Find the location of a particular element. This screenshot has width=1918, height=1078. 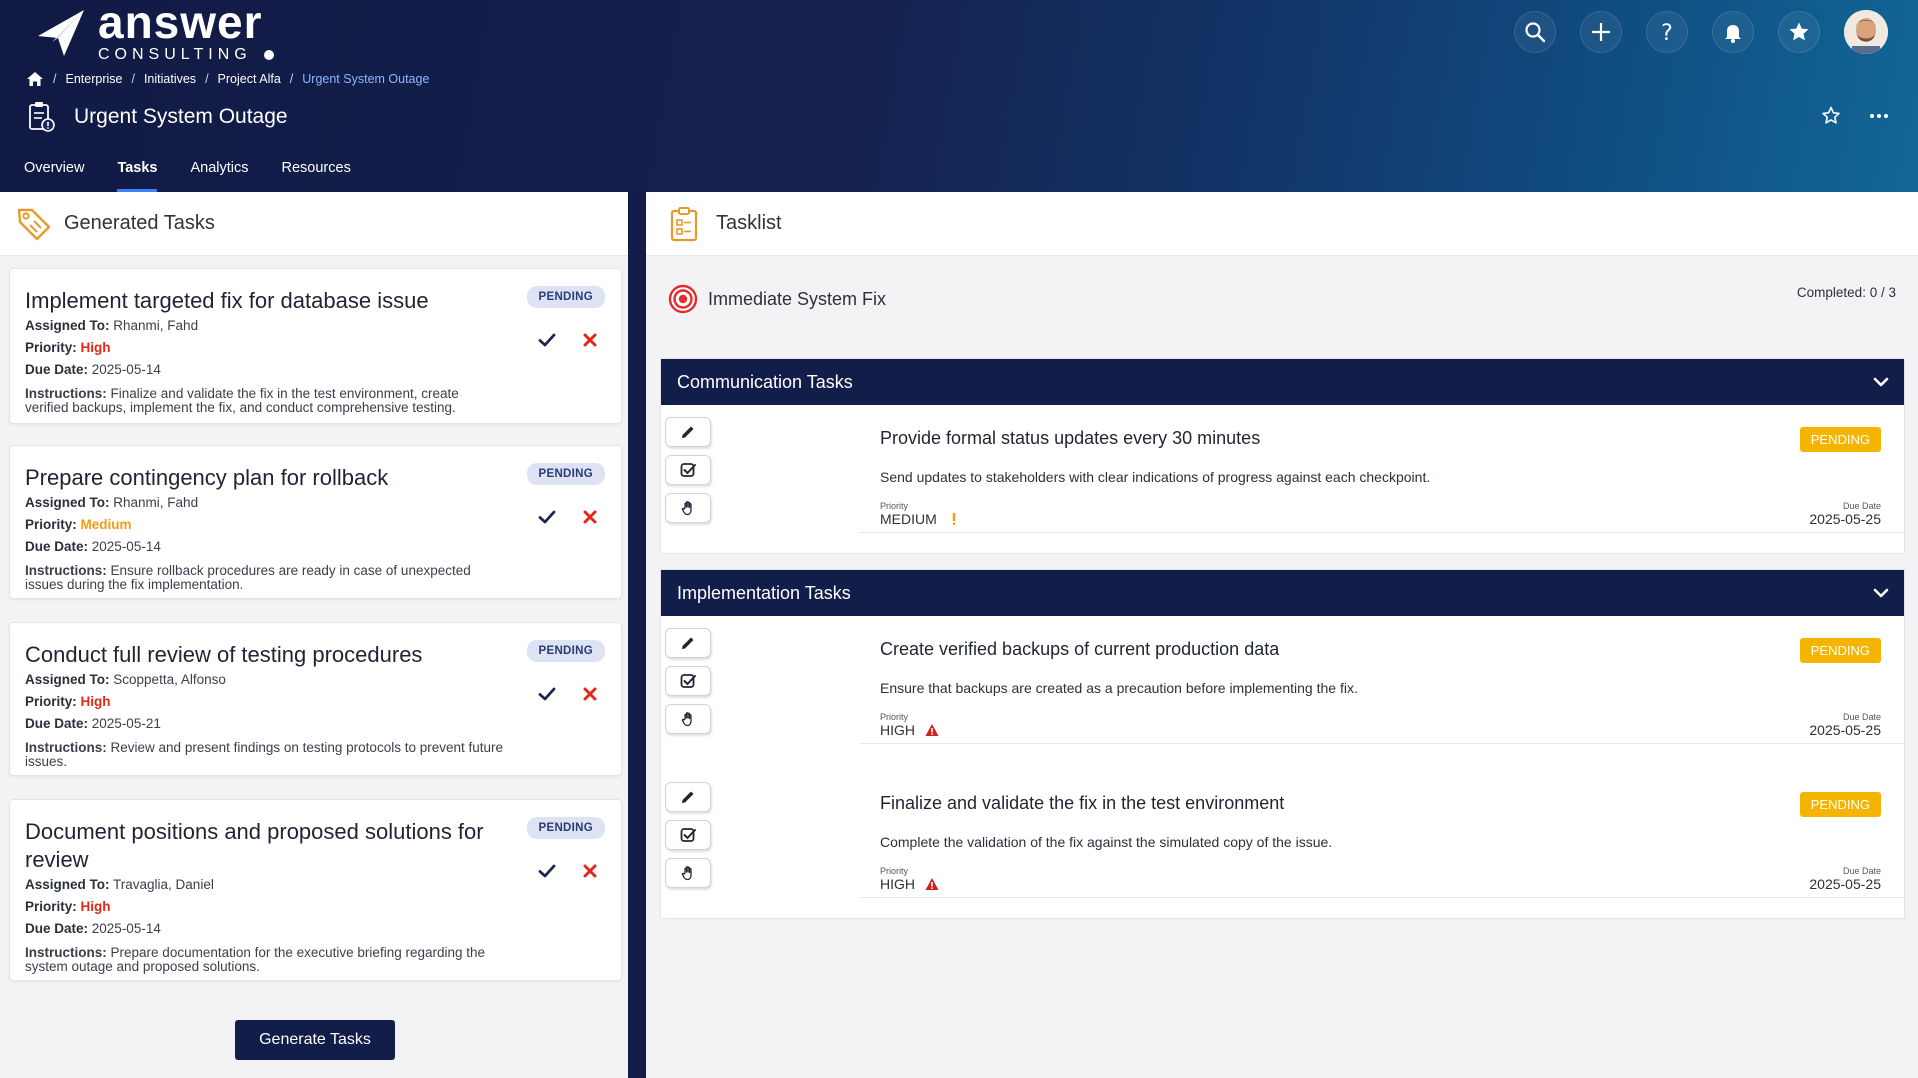

breadcrumb-enterprise: Enterprise is located at coordinates (93, 79).